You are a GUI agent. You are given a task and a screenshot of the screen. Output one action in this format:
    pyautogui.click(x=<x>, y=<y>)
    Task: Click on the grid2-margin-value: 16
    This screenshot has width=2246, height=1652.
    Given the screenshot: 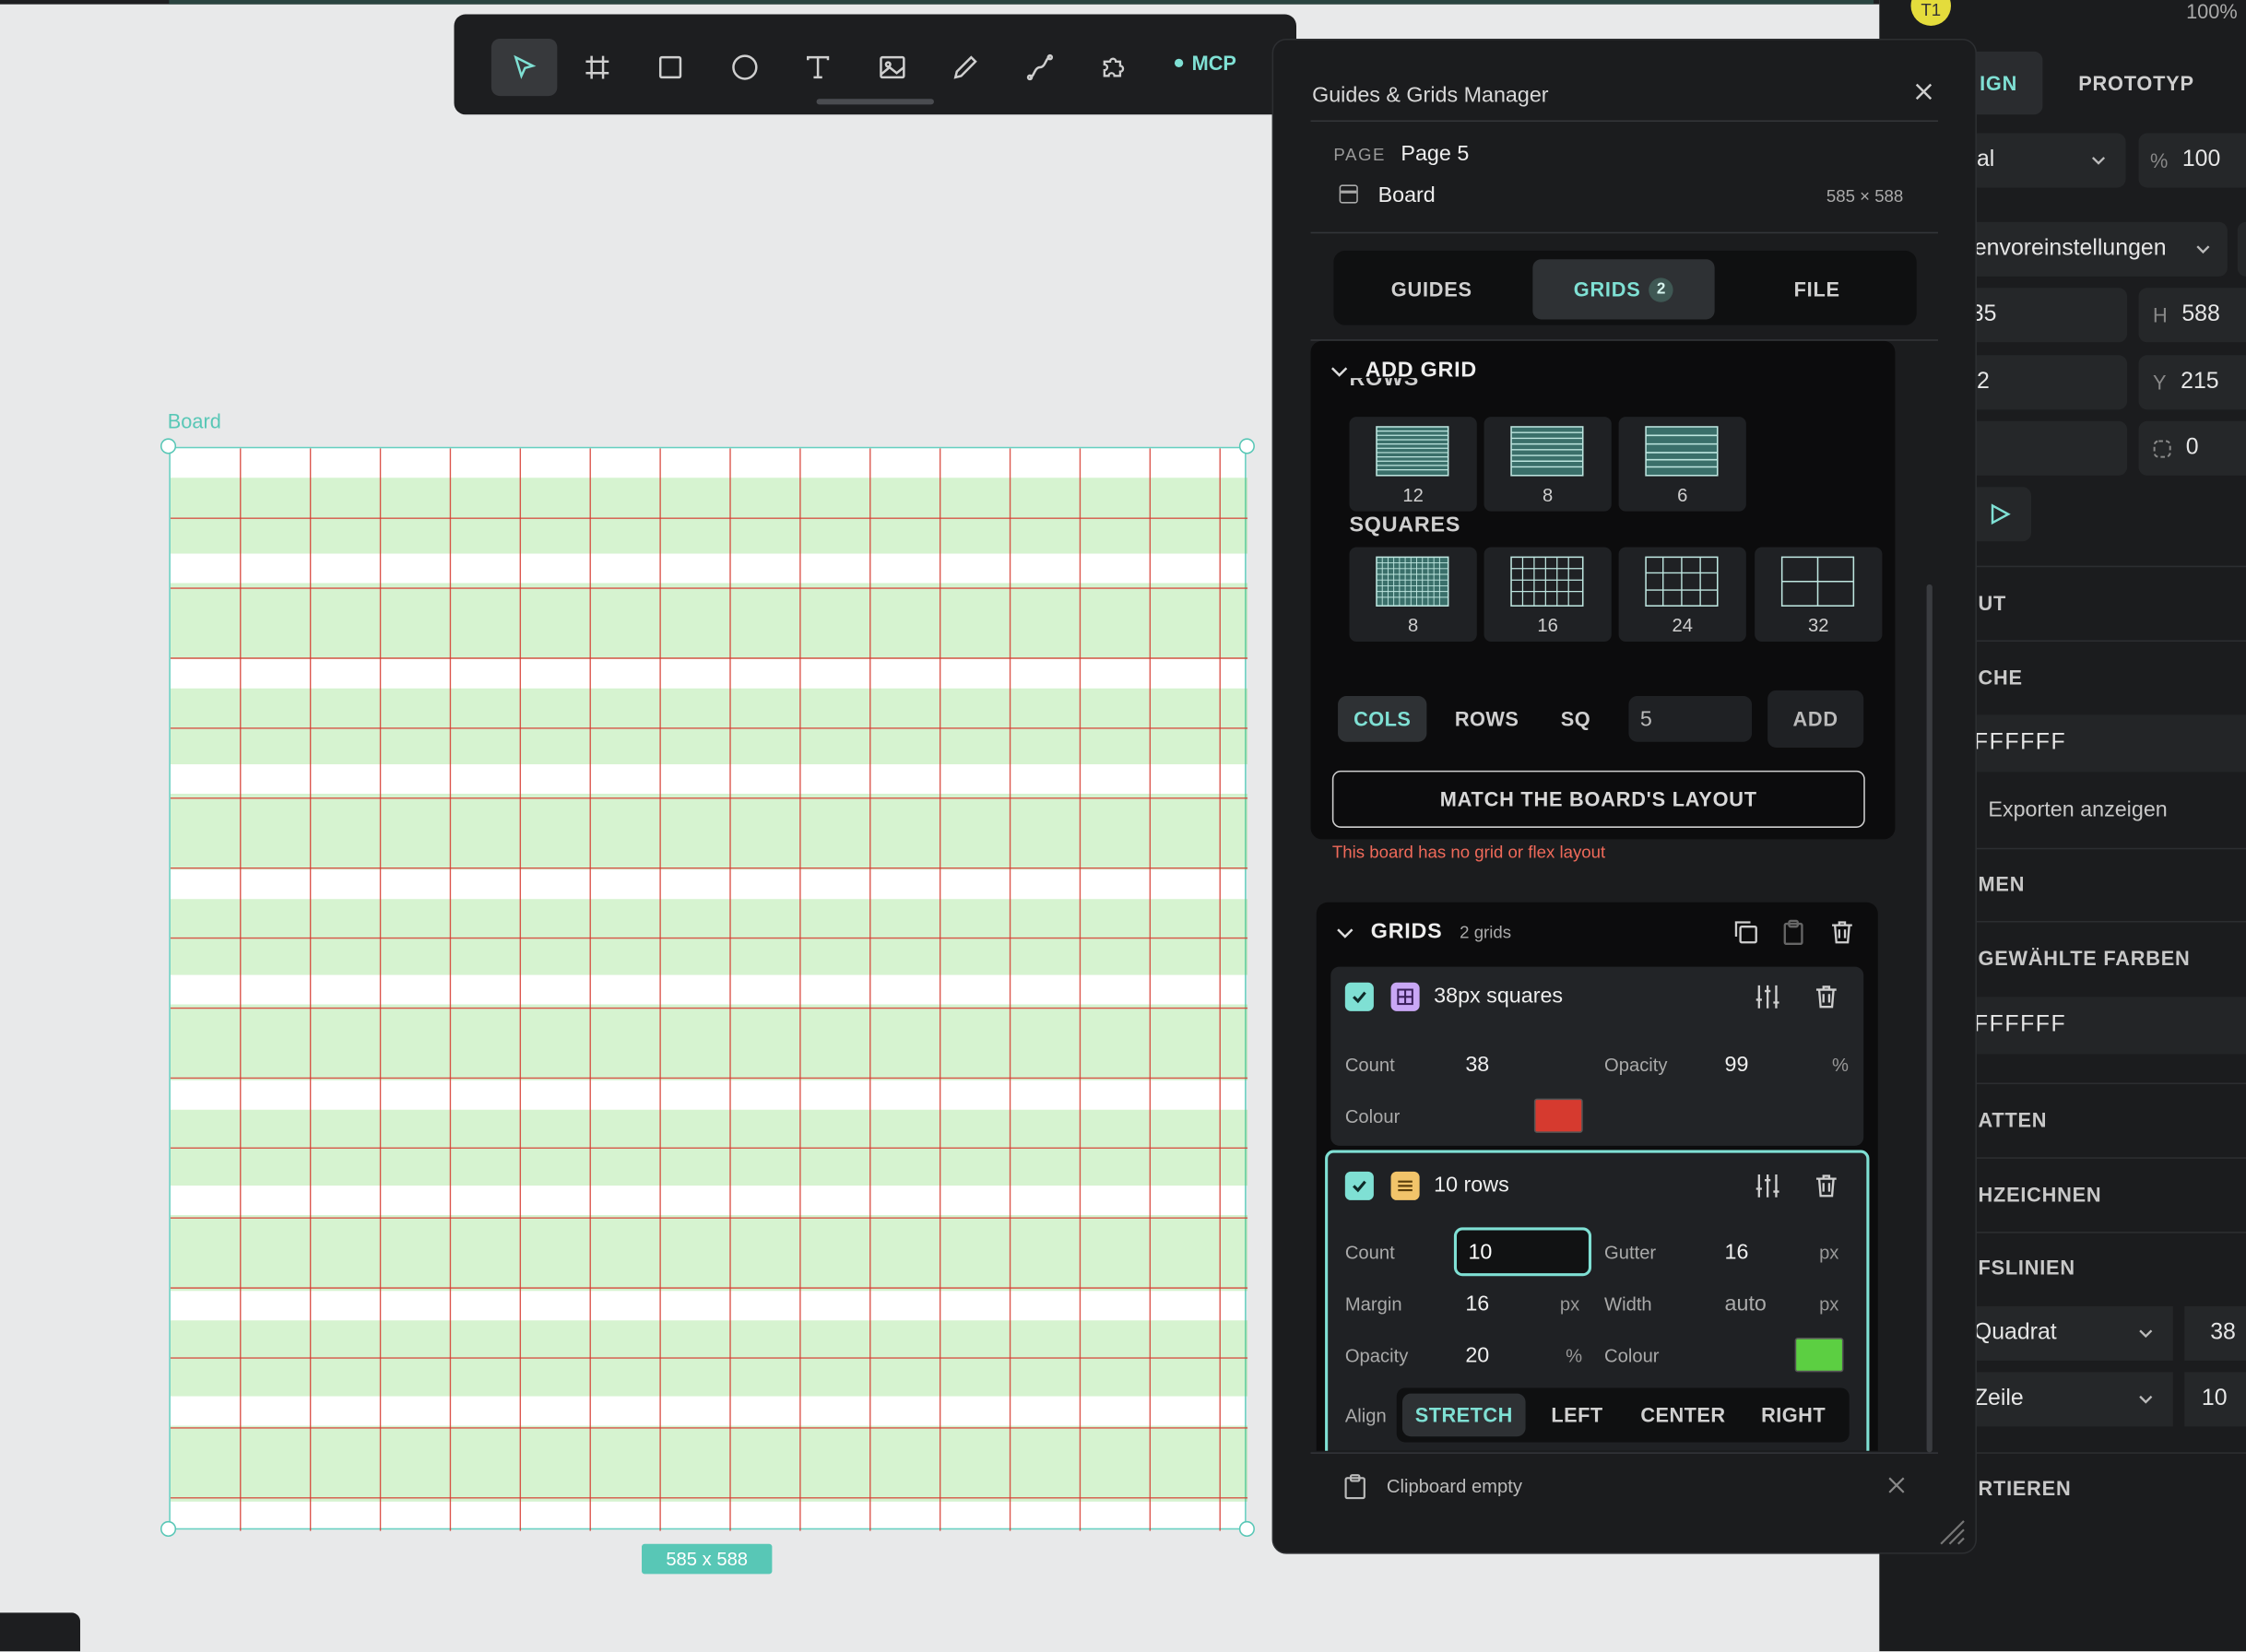 What is the action you would take?
    pyautogui.click(x=1477, y=1304)
    